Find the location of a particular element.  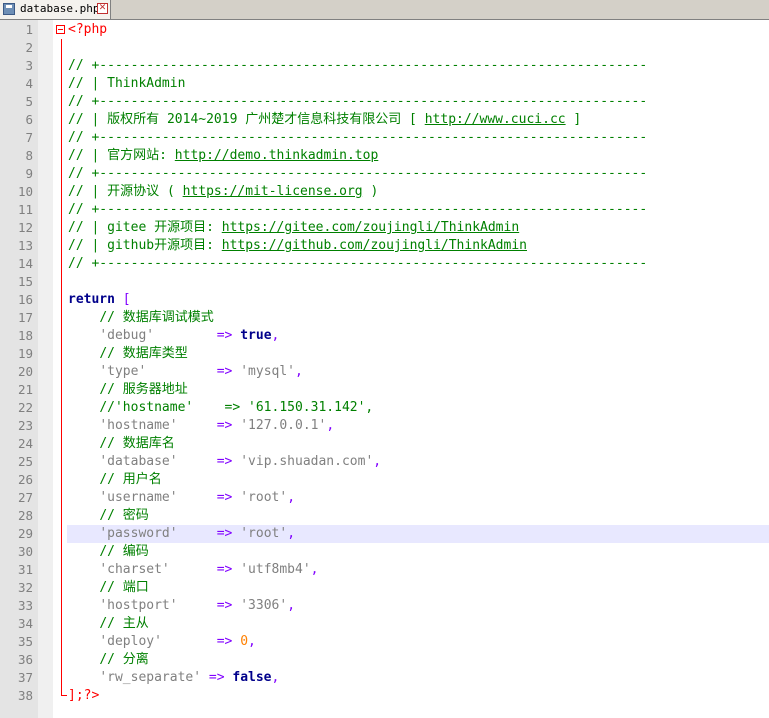

line-number: 24 is located at coordinates (25, 443).